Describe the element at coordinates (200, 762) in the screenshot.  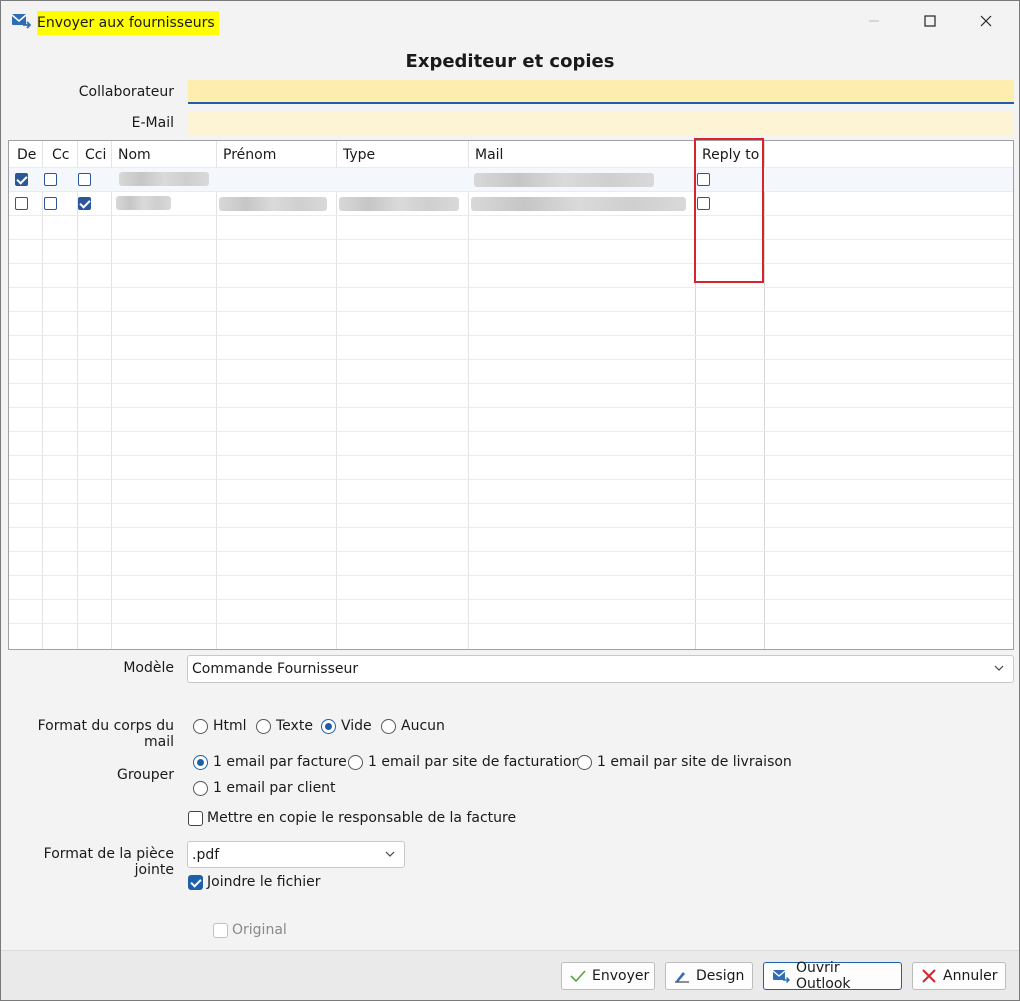
I see `radio-par-facture` at that location.